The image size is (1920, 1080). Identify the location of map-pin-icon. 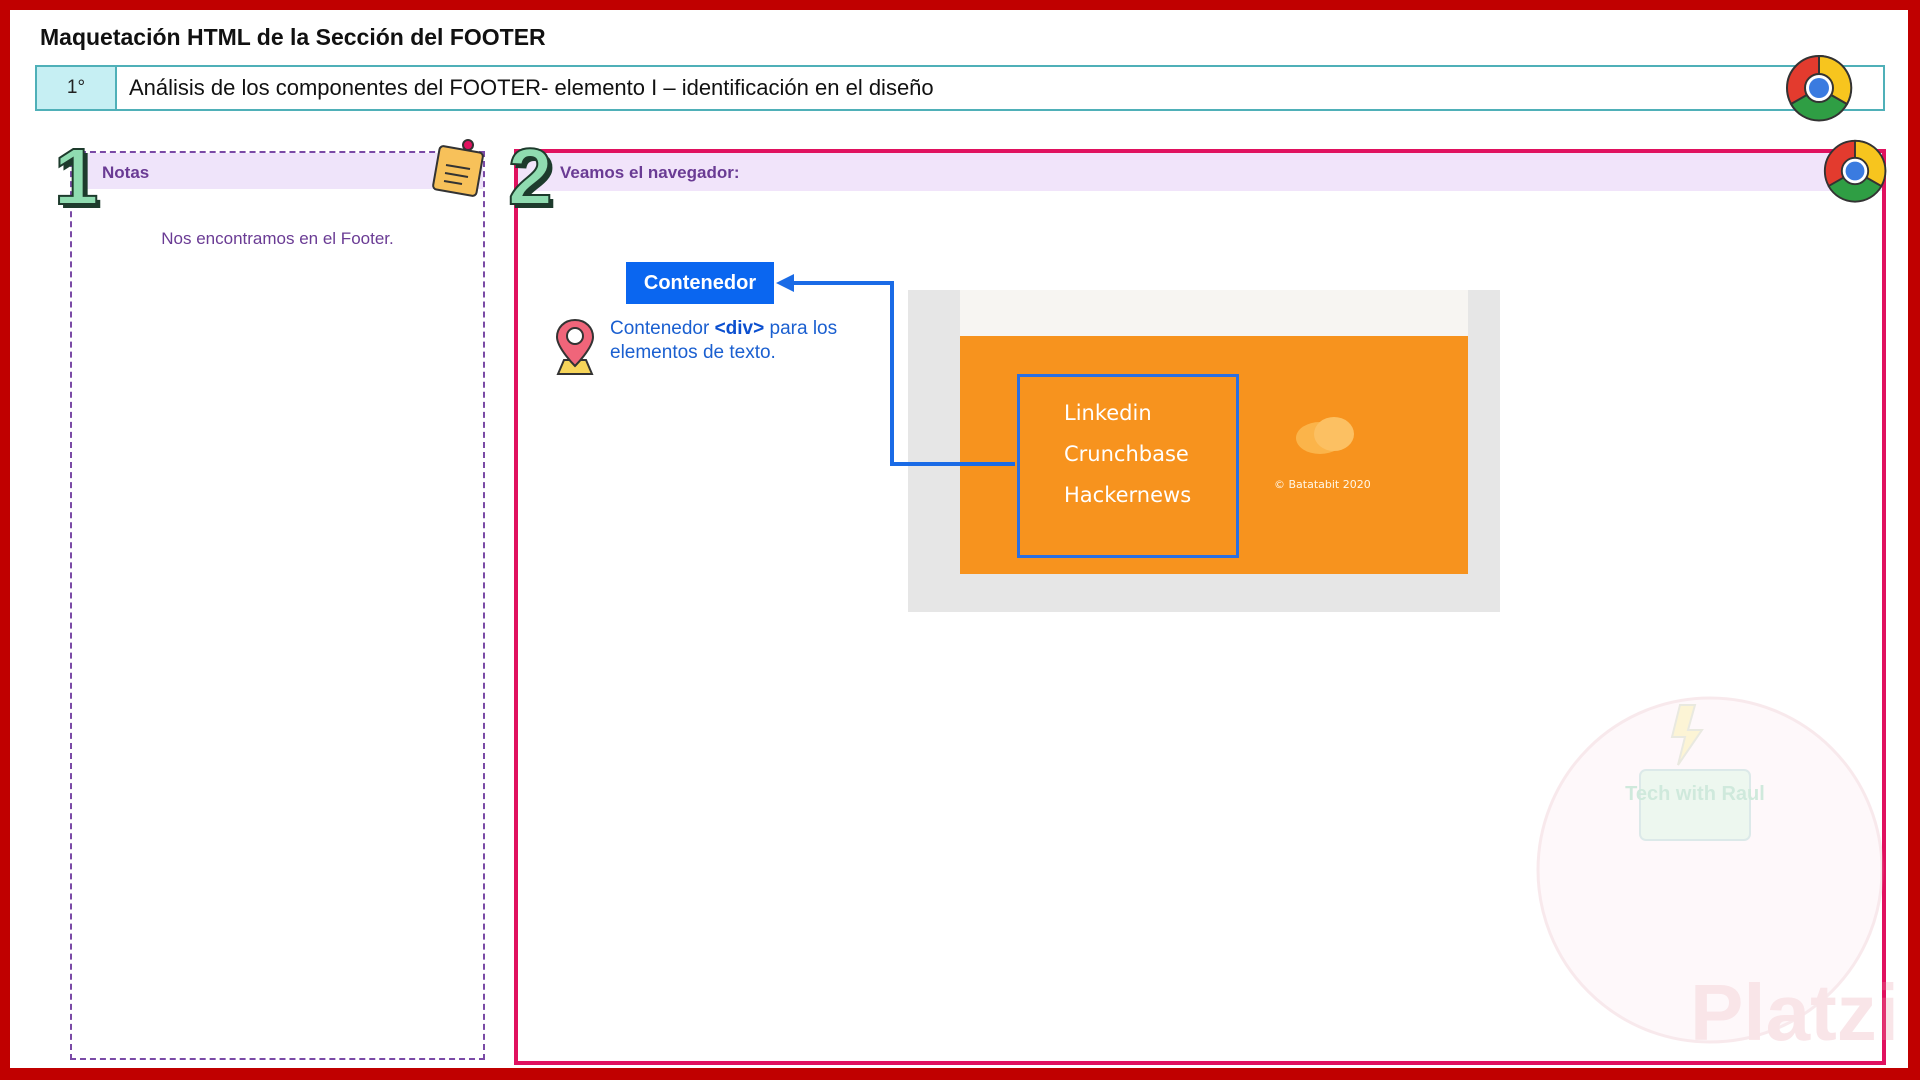
(575, 346).